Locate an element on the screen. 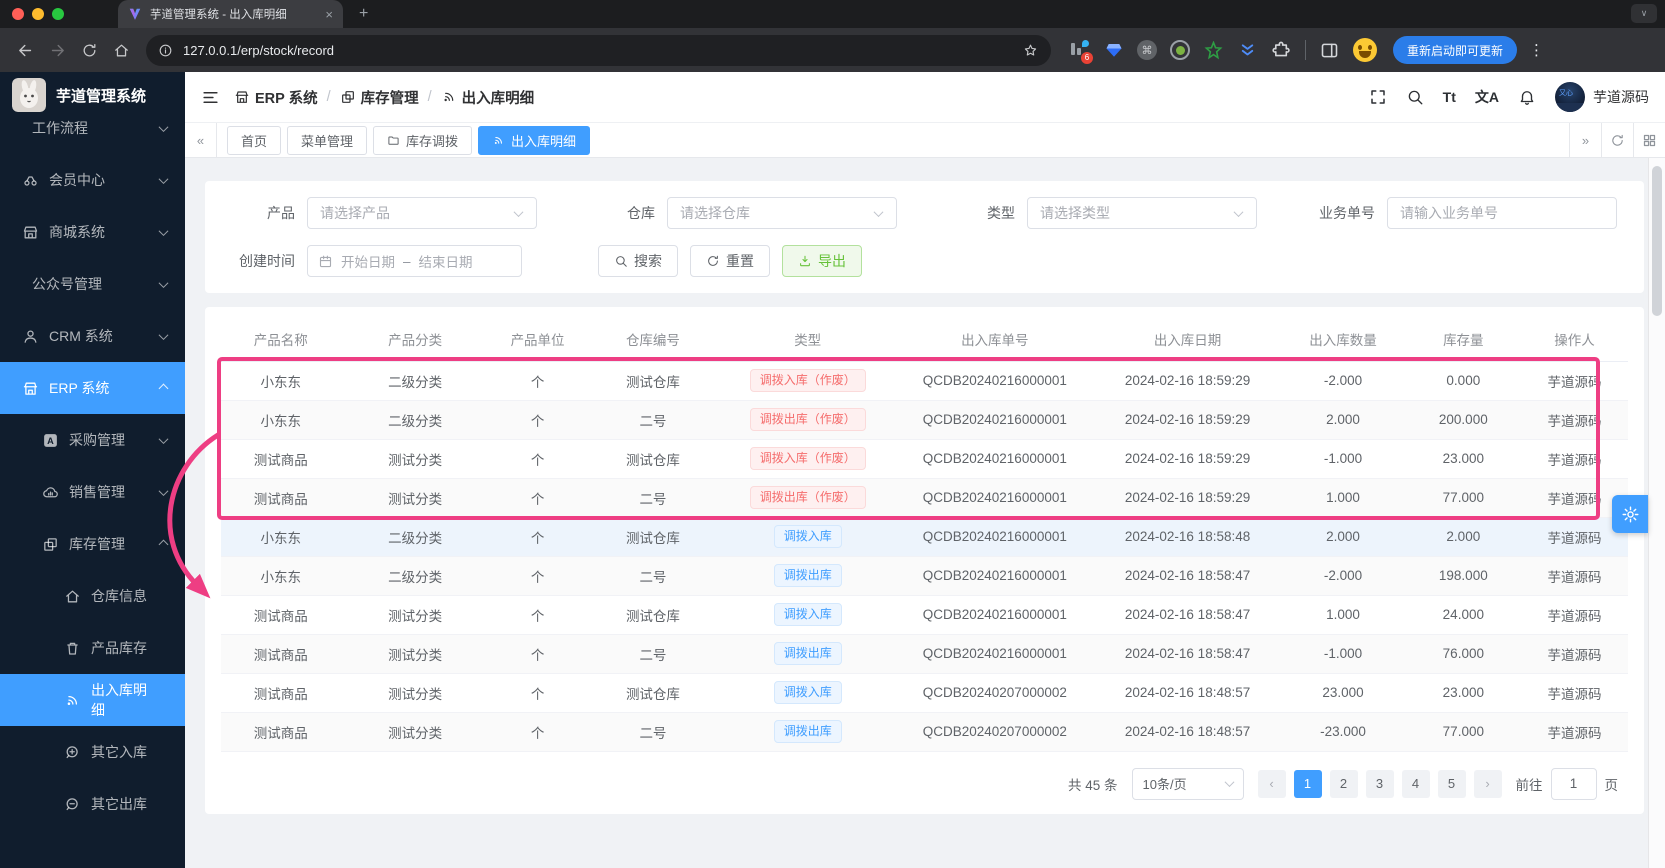 The width and height of the screenshot is (1665, 868). extension-star-icon is located at coordinates (1213, 50).